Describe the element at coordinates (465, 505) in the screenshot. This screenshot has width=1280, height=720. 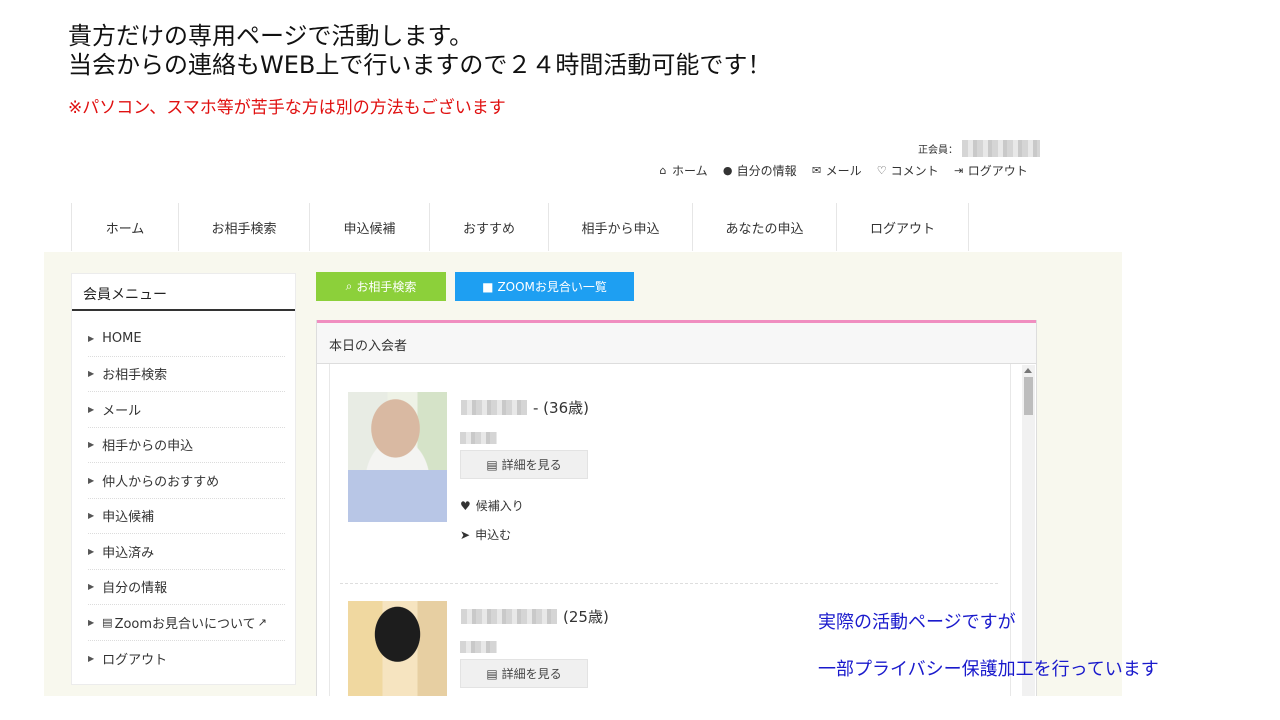
I see `heart-icon: ♥` at that location.